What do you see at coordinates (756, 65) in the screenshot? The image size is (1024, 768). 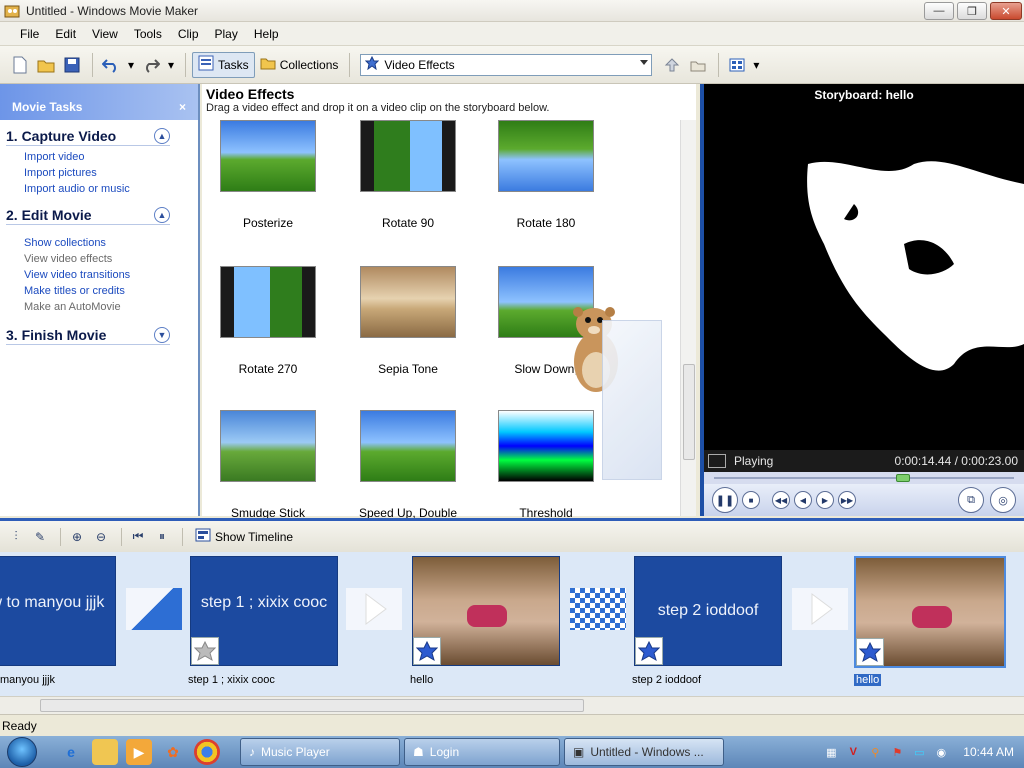 I see `views-dropdown-icon: ▾` at bounding box center [756, 65].